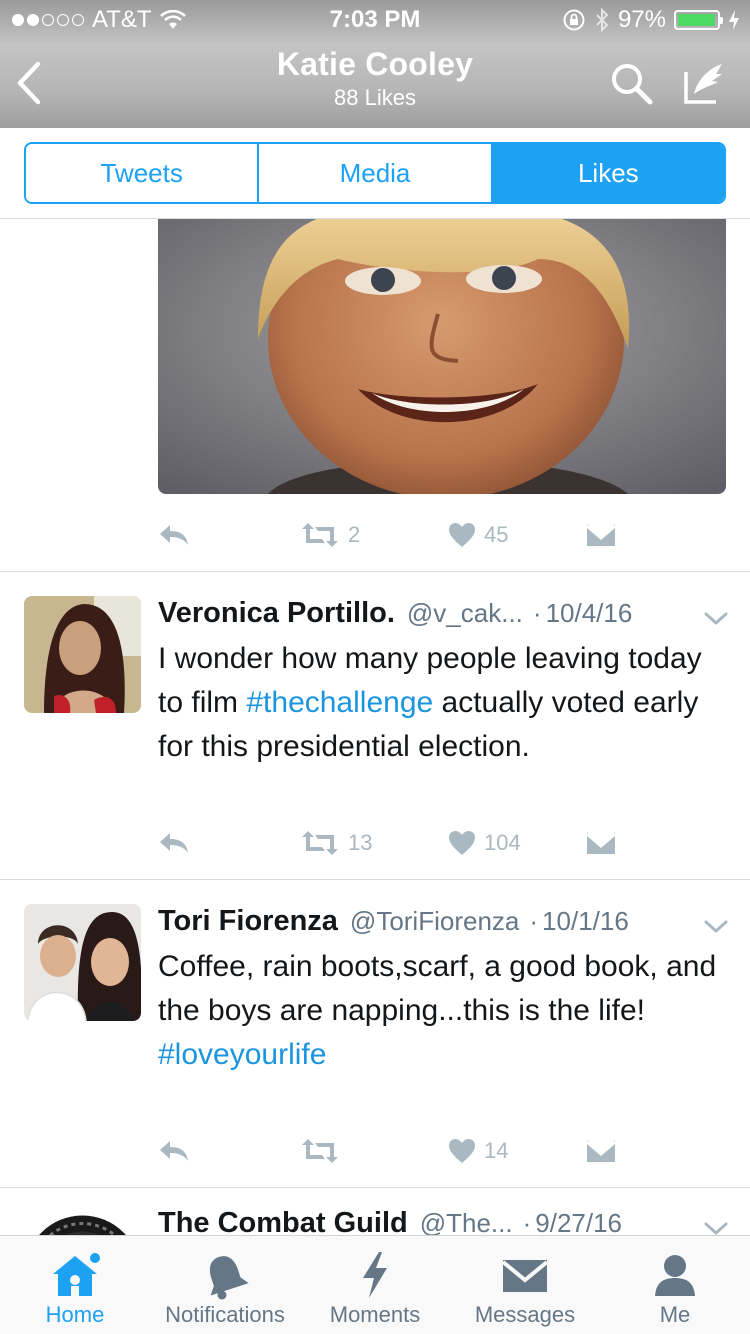 This screenshot has height=1334, width=750. Describe the element at coordinates (375, 1275) in the screenshot. I see `lightning-icon` at that location.